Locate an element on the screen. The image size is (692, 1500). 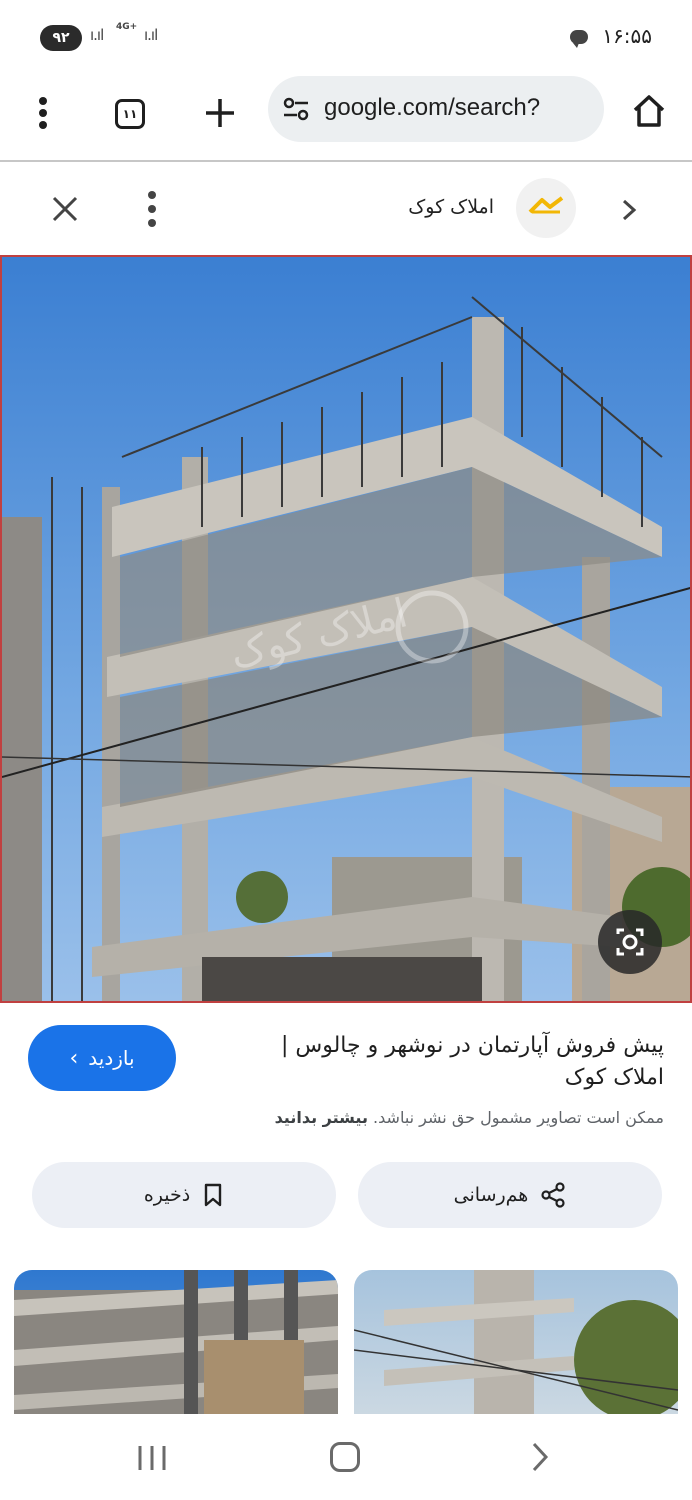
share-button: هم‌رسانی is located at coordinates (510, 1195).